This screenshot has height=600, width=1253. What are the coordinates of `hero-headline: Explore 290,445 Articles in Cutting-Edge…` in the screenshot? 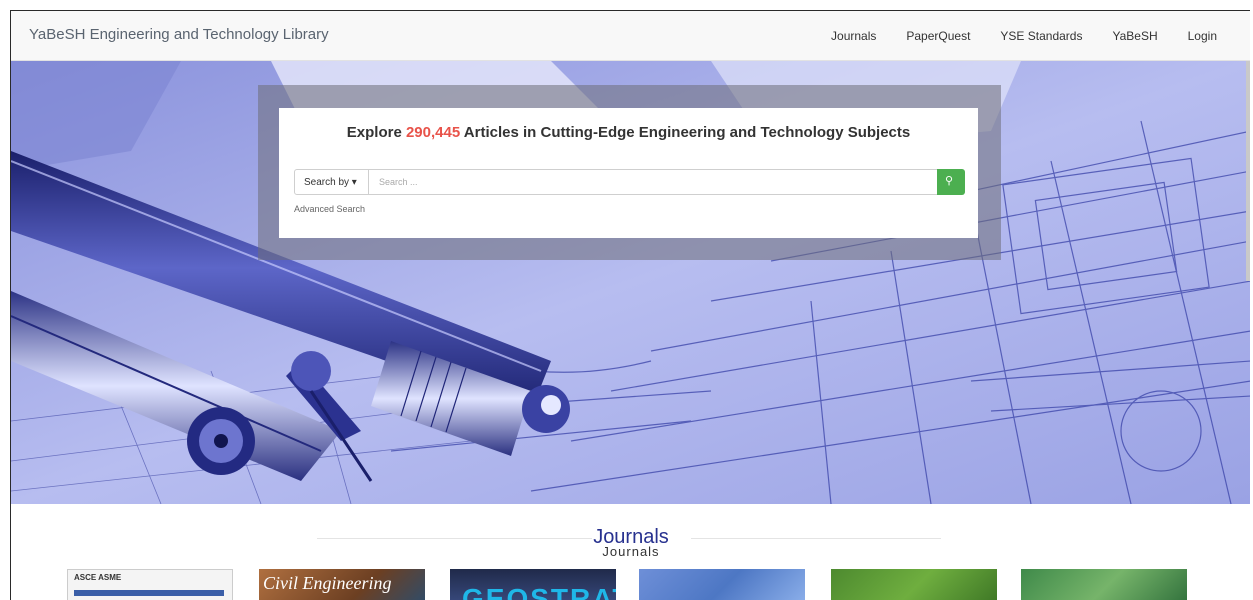 It's located at (628, 132).